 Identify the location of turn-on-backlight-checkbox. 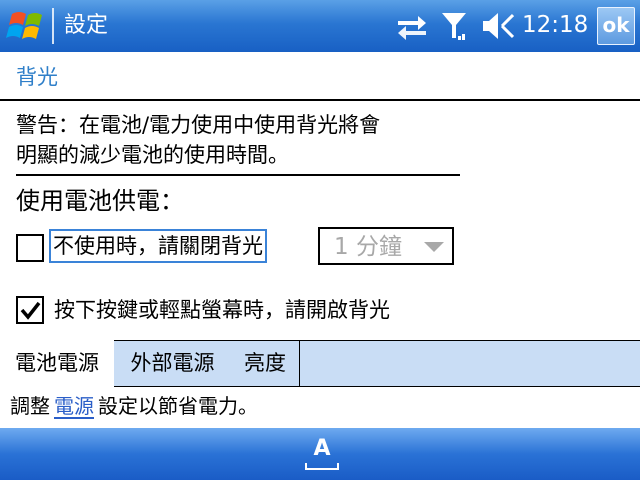
(30, 310).